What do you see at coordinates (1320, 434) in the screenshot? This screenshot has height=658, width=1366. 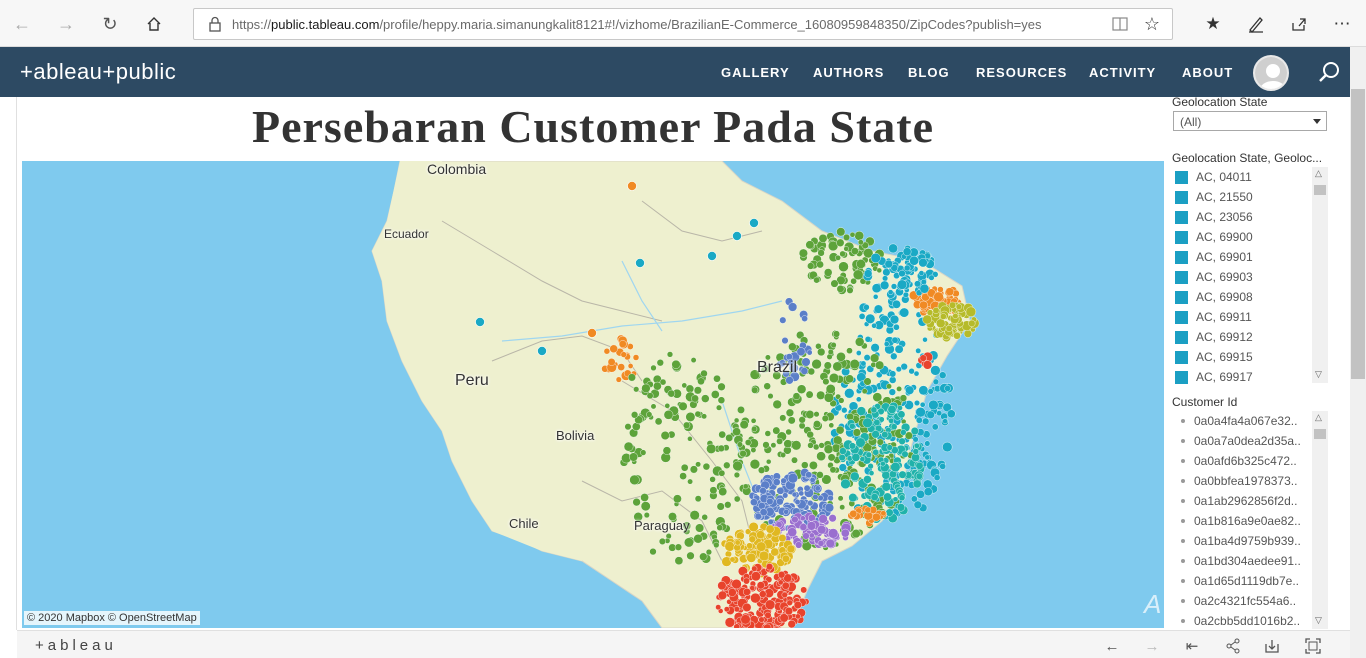 I see `customer-scroll-thumb` at bounding box center [1320, 434].